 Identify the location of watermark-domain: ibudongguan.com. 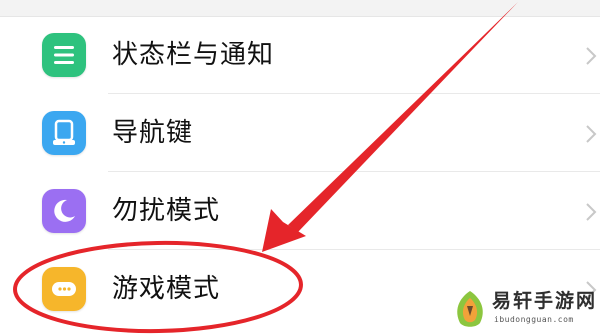
(534, 319).